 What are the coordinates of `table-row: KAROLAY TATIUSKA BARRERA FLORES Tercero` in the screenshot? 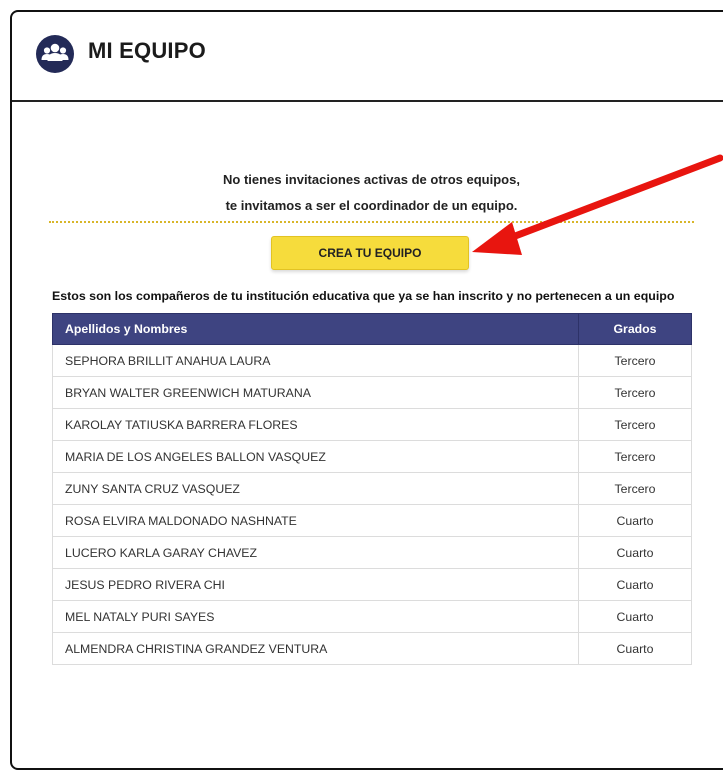 It's located at (372, 424).